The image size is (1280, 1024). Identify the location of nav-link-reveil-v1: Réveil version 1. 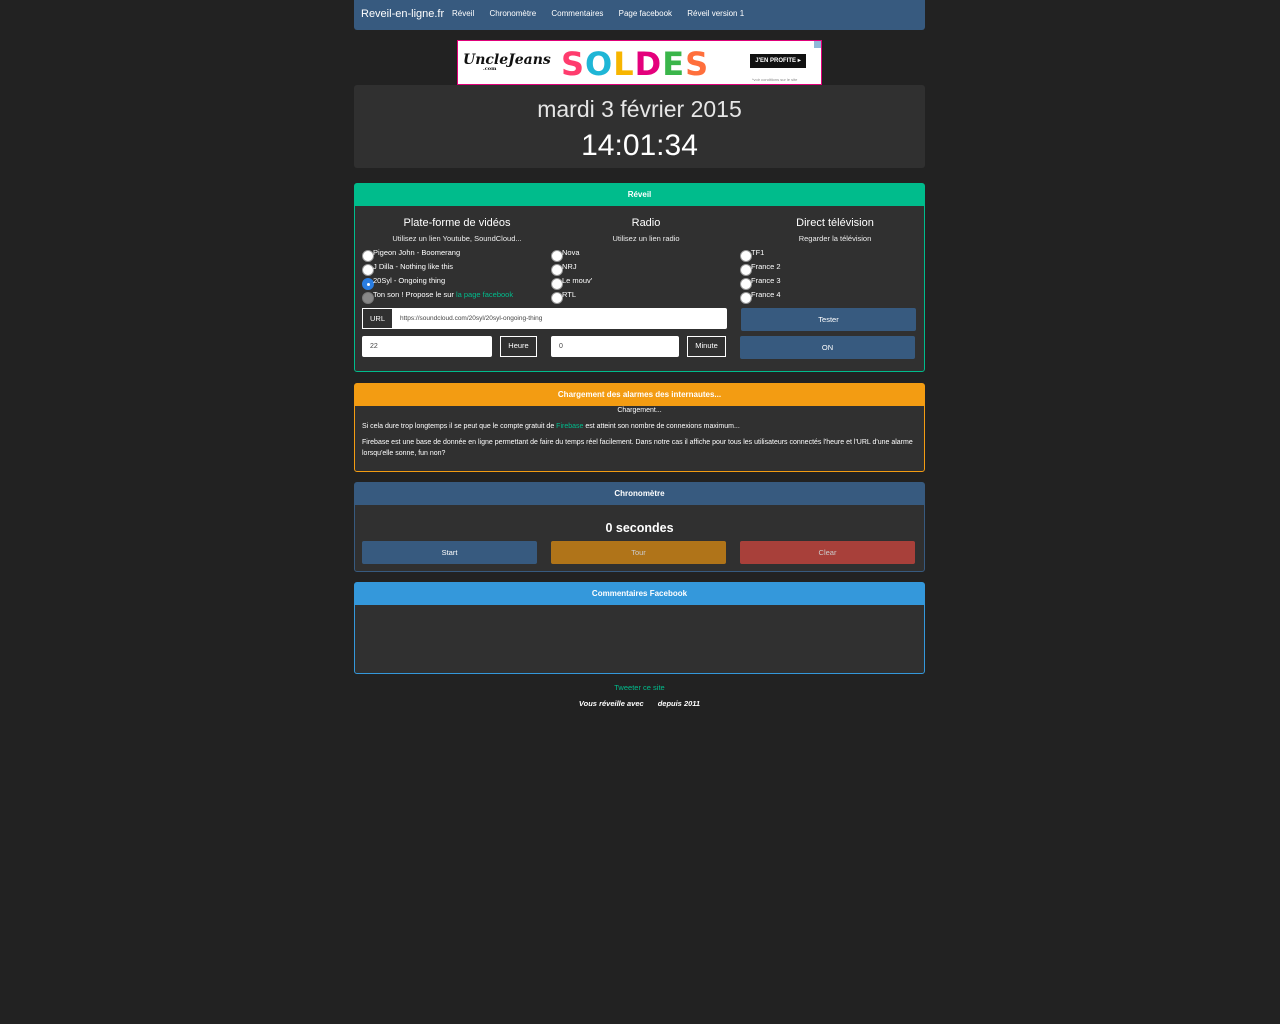
(715, 13).